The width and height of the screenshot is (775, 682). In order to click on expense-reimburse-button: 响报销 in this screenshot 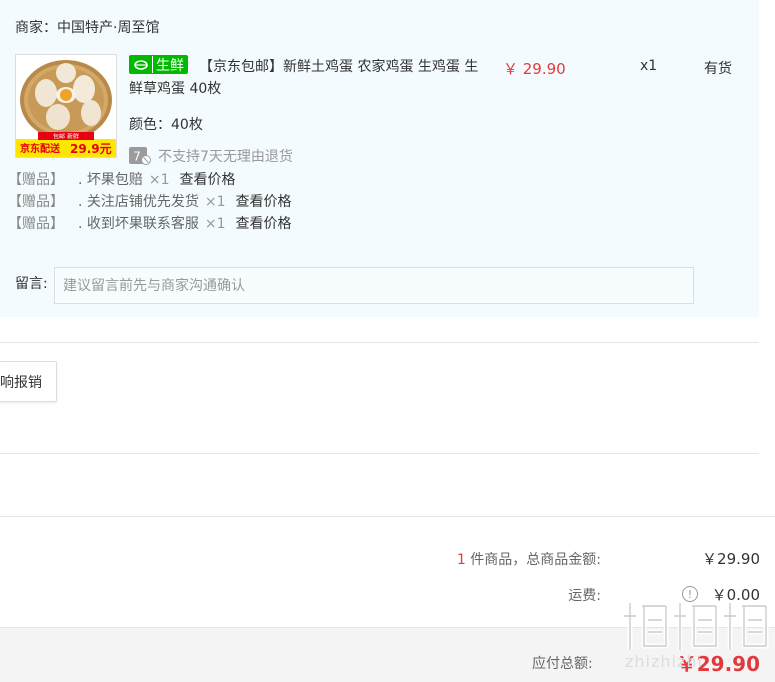, I will do `click(28, 381)`.